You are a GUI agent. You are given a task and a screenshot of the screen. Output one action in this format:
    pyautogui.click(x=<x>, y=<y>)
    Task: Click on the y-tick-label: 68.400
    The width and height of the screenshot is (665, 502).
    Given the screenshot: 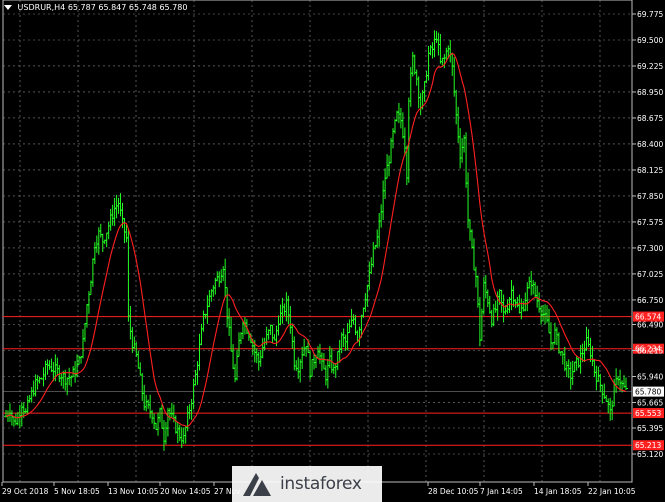 What is the action you would take?
    pyautogui.click(x=650, y=144)
    